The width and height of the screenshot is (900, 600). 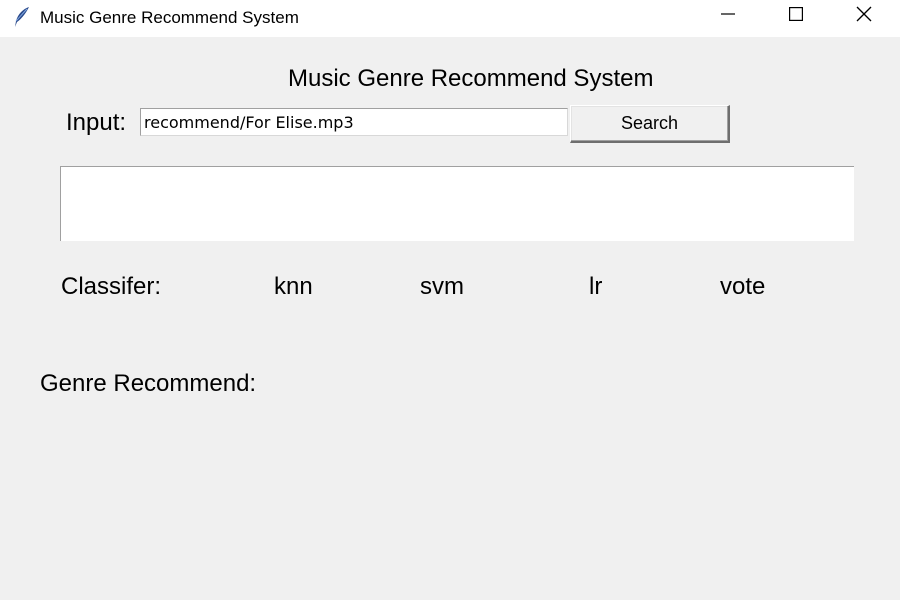 I want to click on close-icon, so click(x=864, y=16).